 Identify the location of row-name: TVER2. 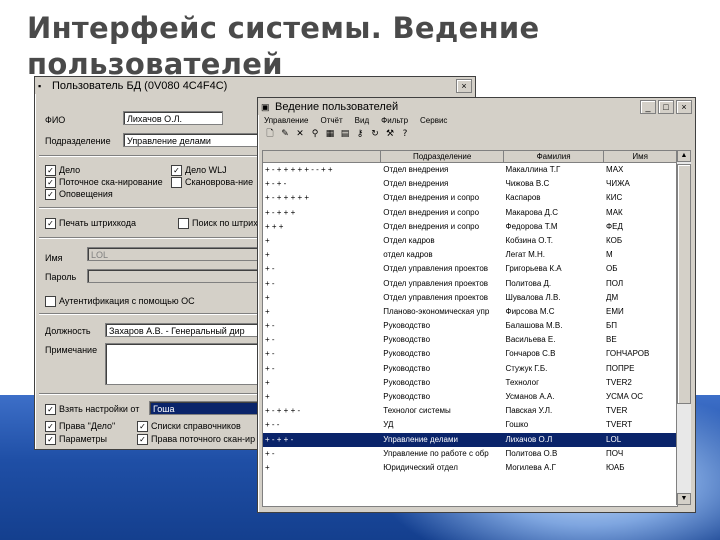
(619, 382).